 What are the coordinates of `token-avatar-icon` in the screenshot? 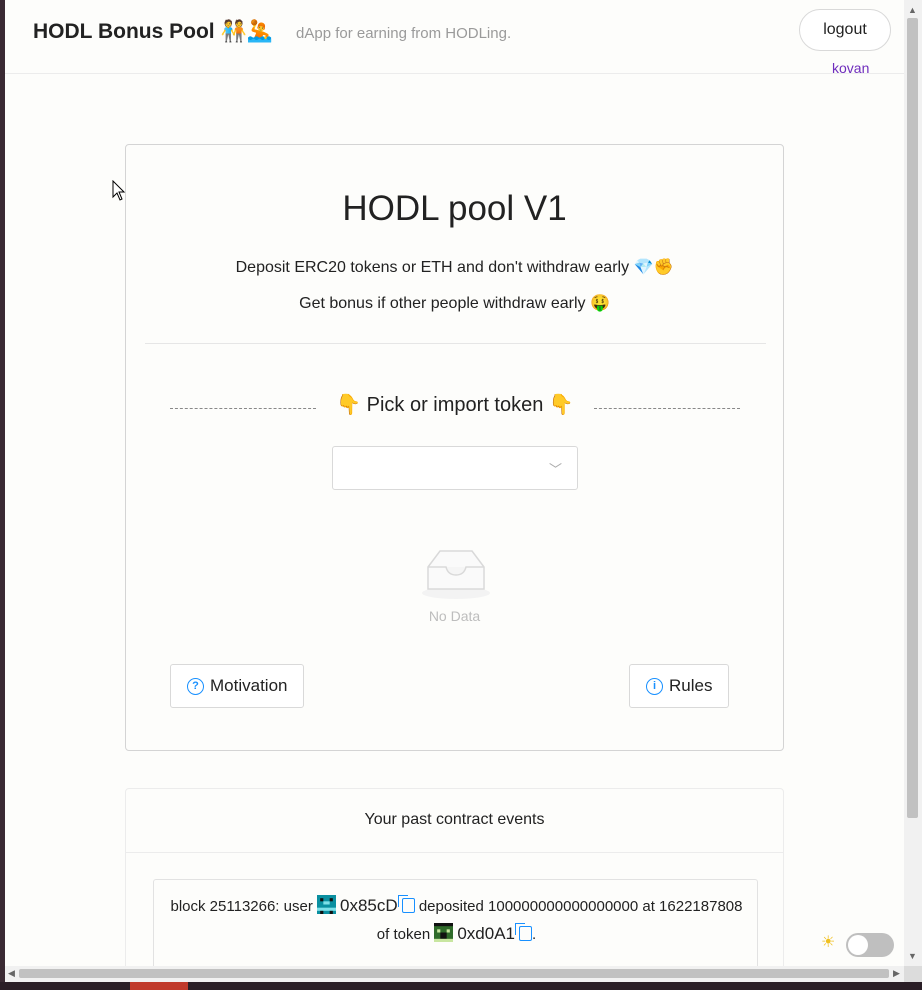 It's located at (444, 932).